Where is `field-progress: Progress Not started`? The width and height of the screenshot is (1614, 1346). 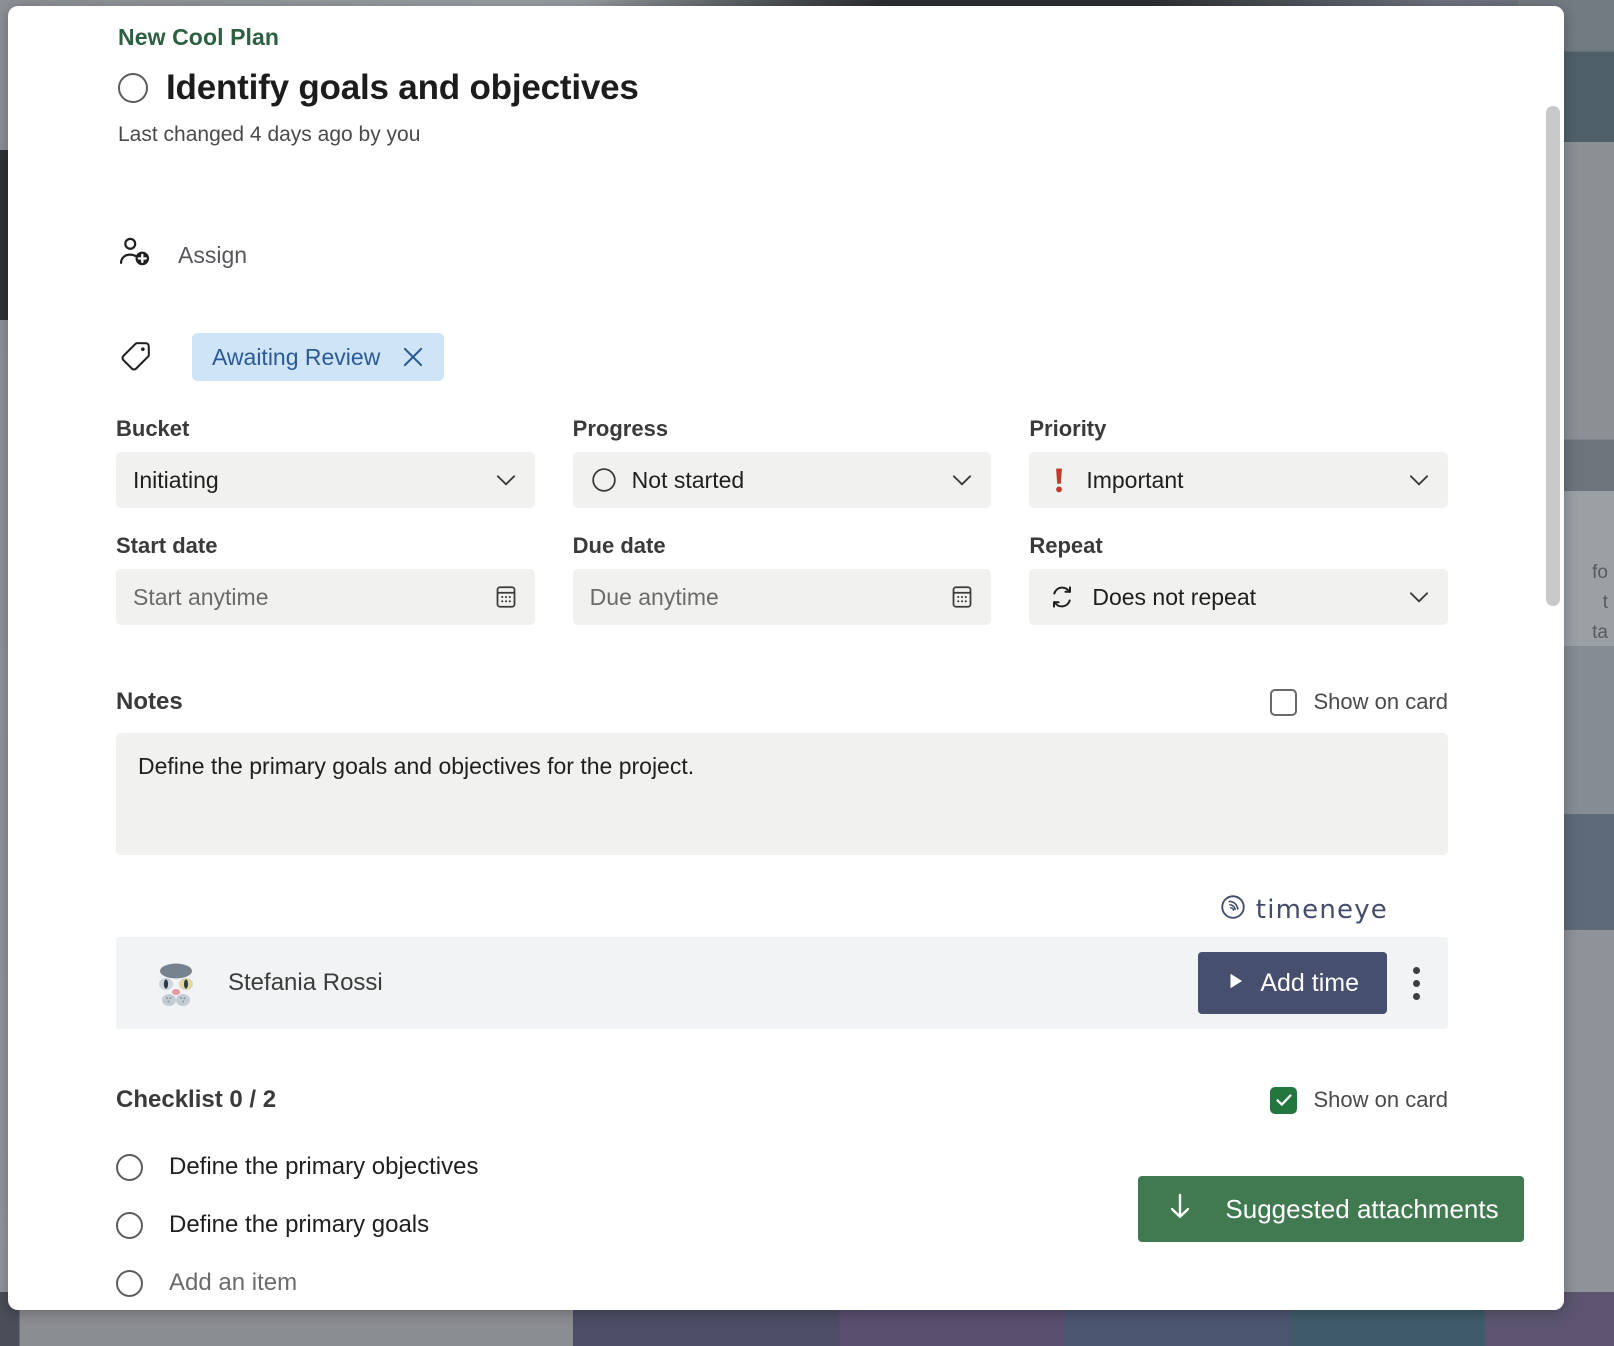
field-progress: Progress Not started is located at coordinates (782, 462).